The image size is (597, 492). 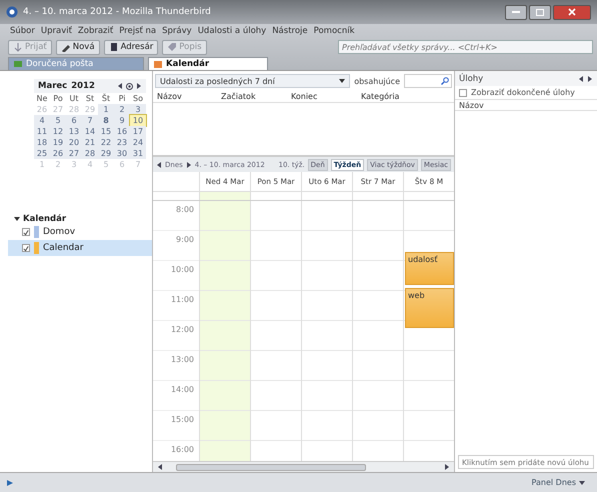 What do you see at coordinates (10, 482) in the screenshot?
I see `status-icon` at bounding box center [10, 482].